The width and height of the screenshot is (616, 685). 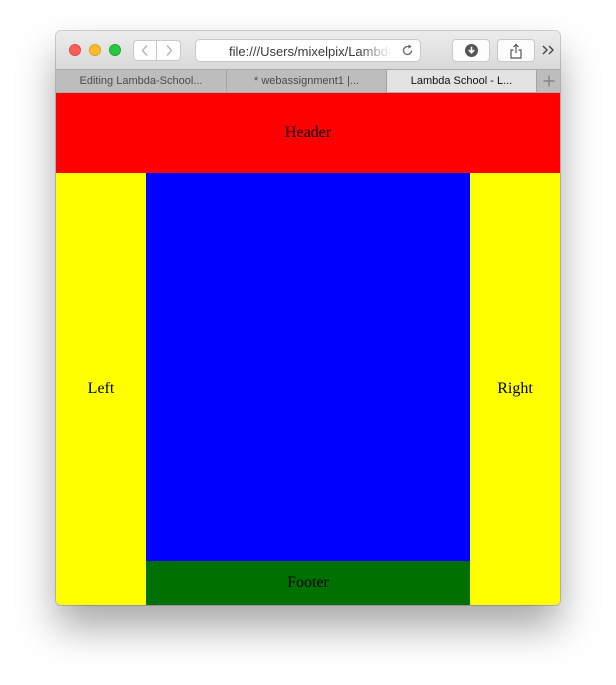 I want to click on footer-section: Footer, so click(x=308, y=583).